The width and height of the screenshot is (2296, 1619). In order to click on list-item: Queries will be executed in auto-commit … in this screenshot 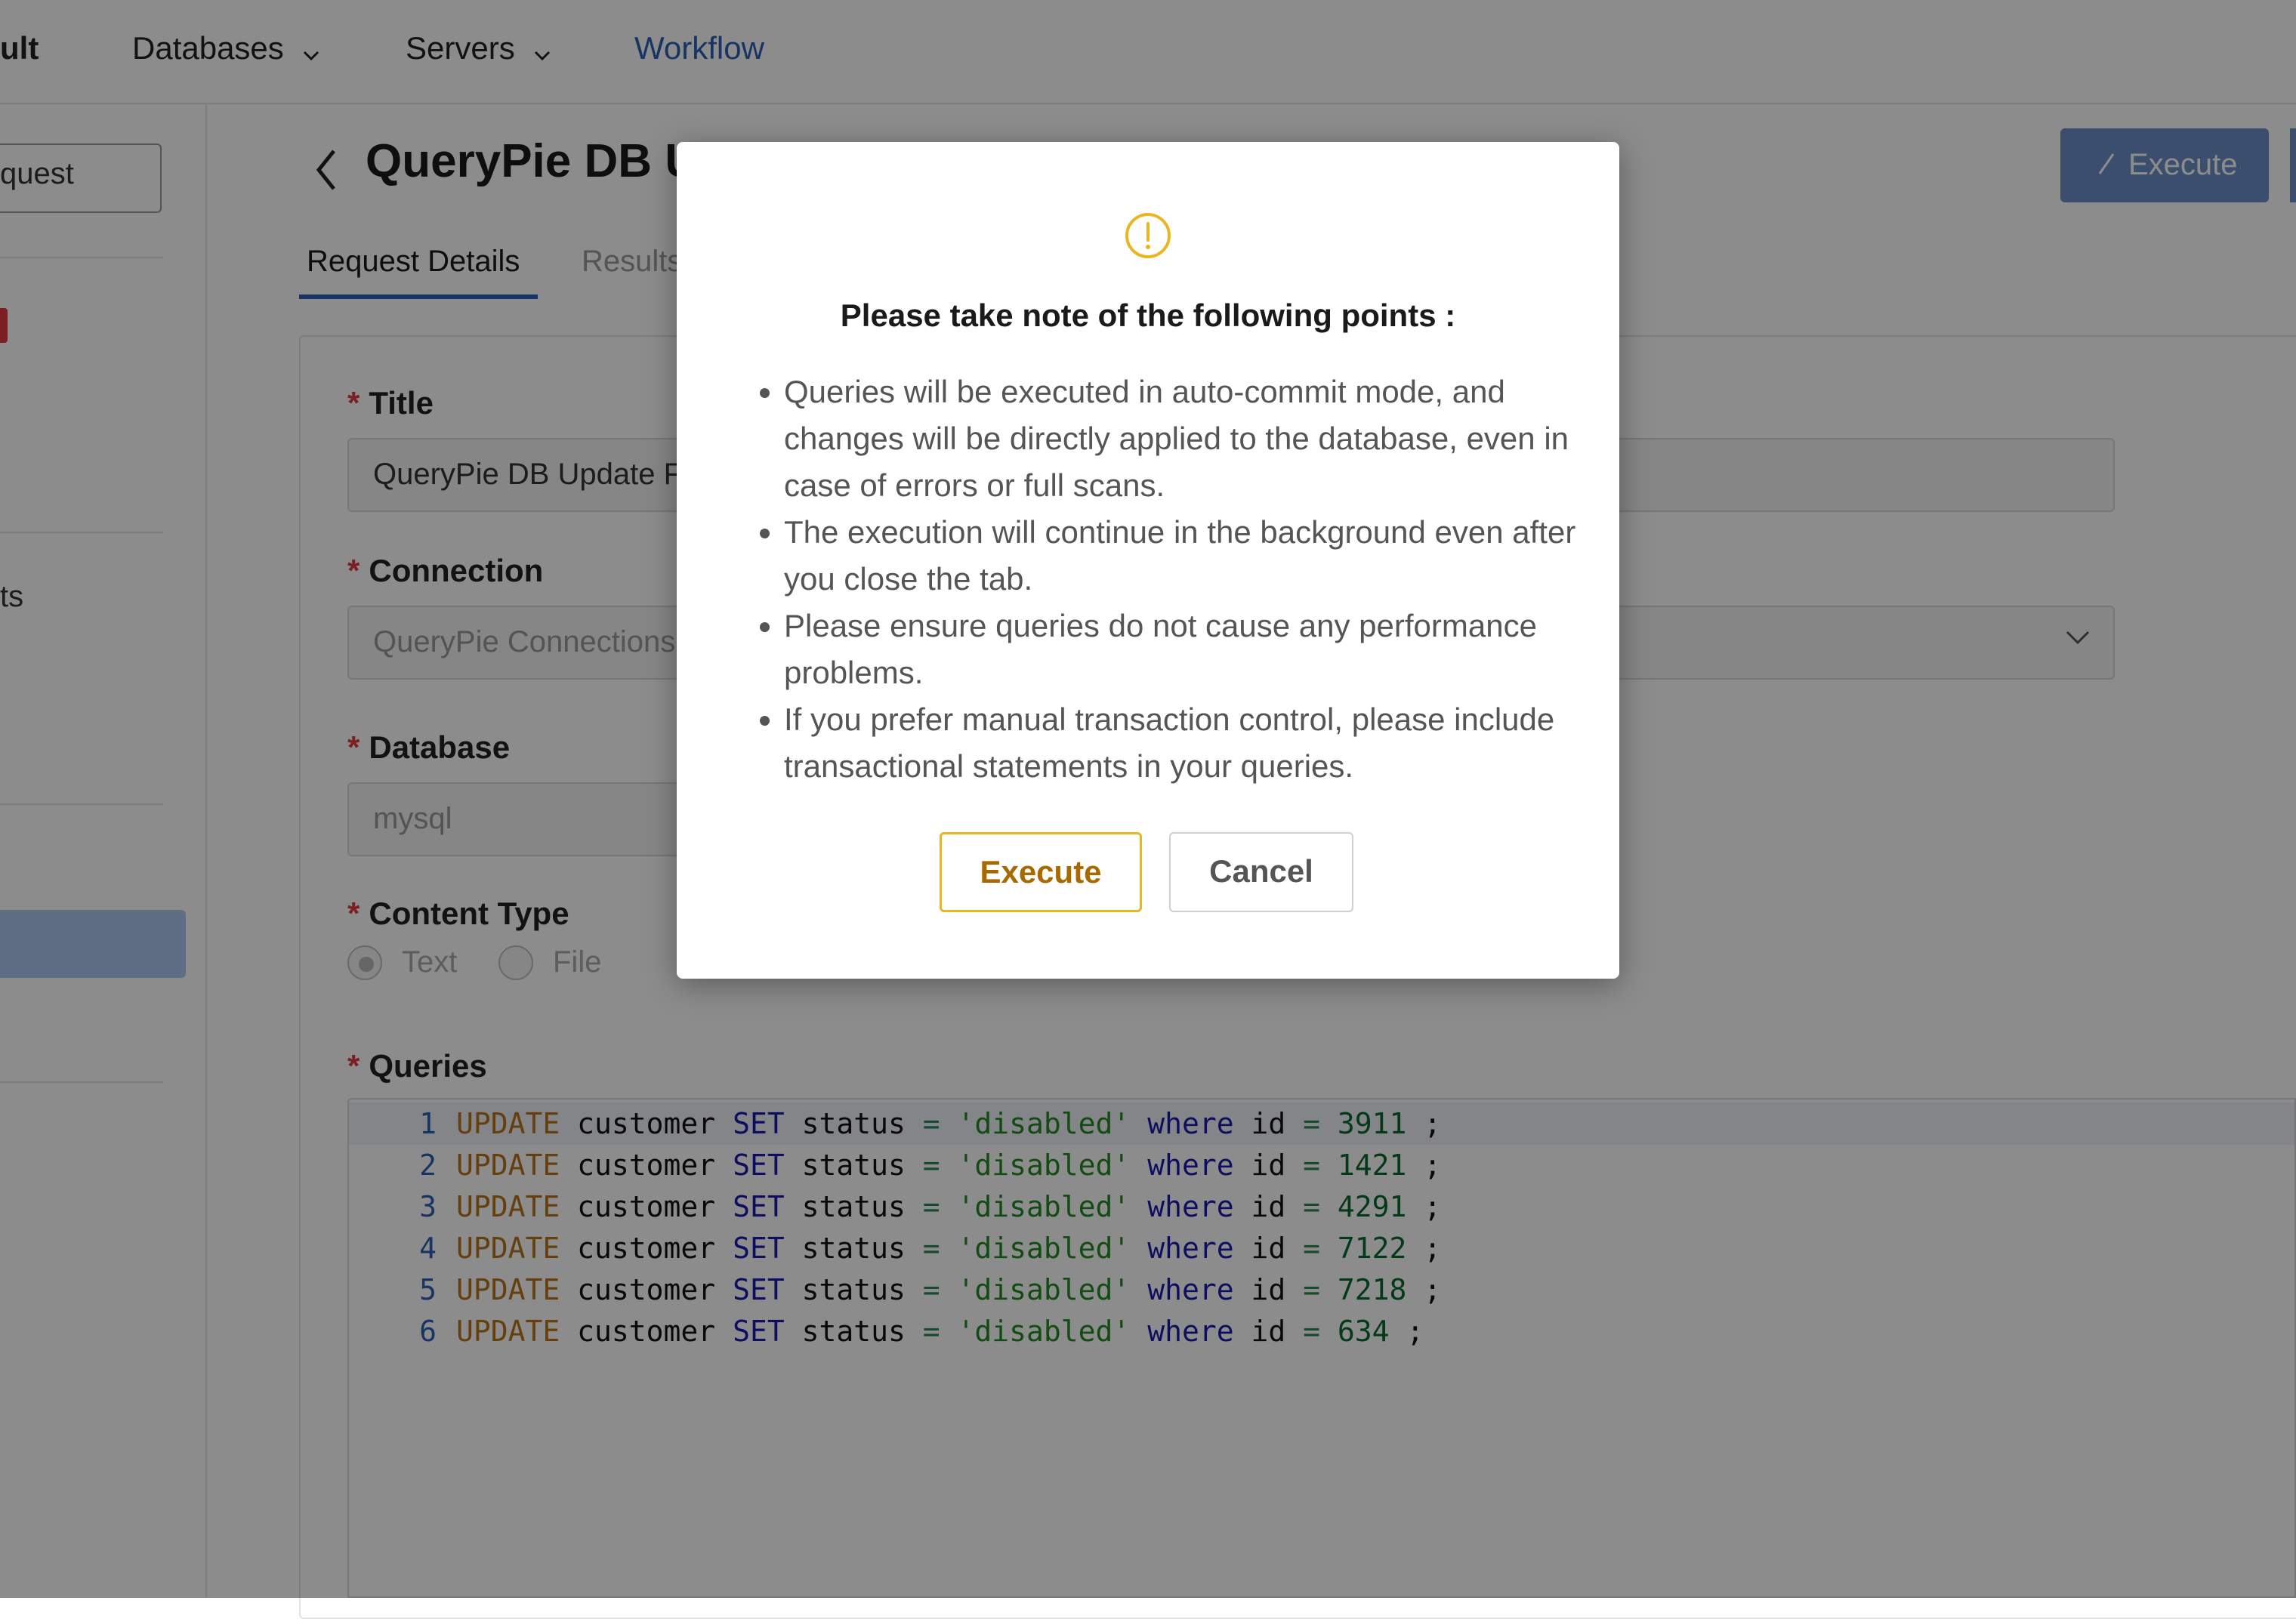, I will do `click(1186, 439)`.